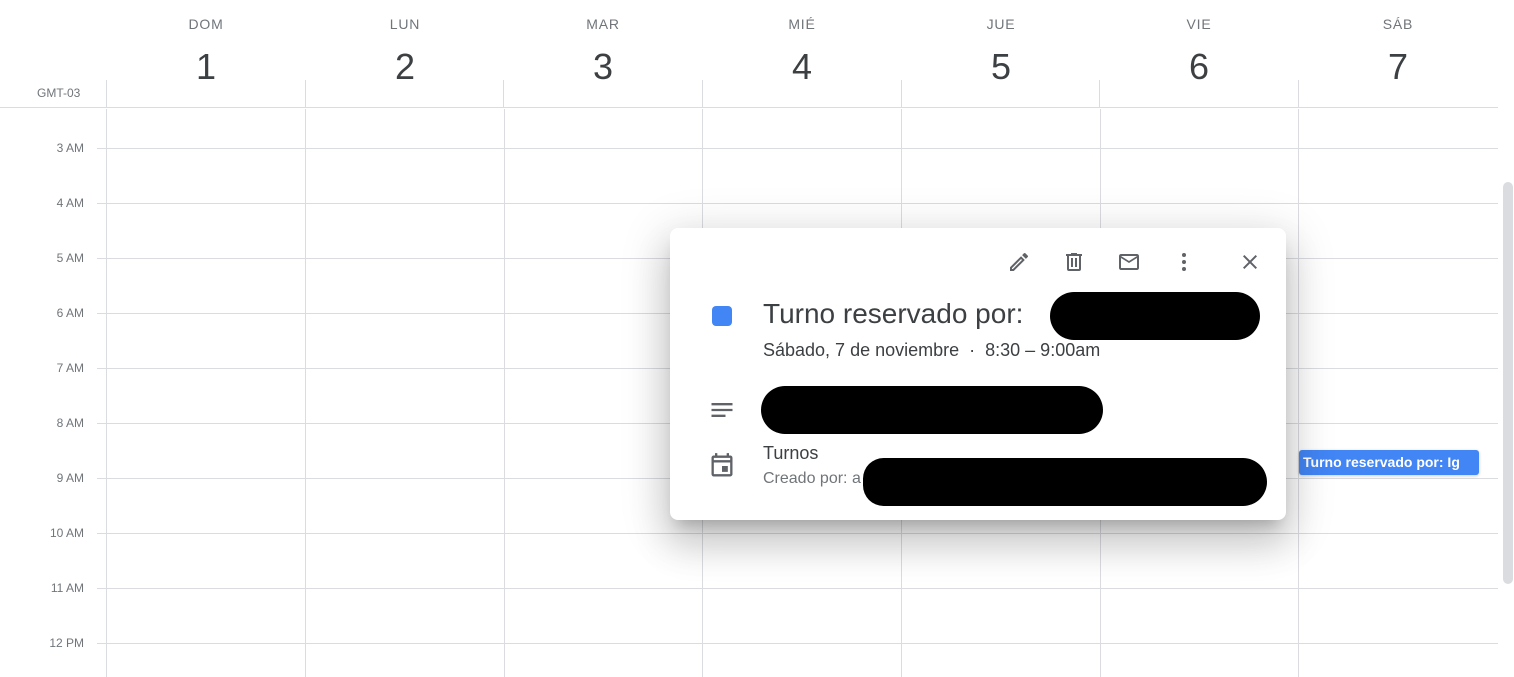 Image resolution: width=1514 pixels, height=677 pixels. What do you see at coordinates (70, 313) in the screenshot?
I see `hour-label: 6 AM` at bounding box center [70, 313].